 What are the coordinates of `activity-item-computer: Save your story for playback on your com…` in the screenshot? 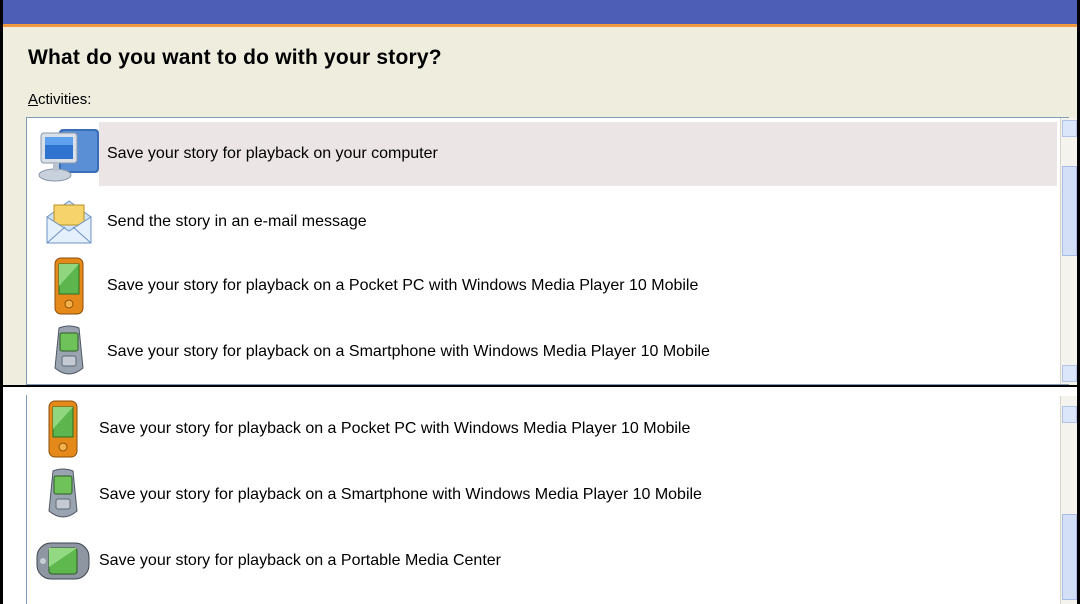 It's located at (542, 154).